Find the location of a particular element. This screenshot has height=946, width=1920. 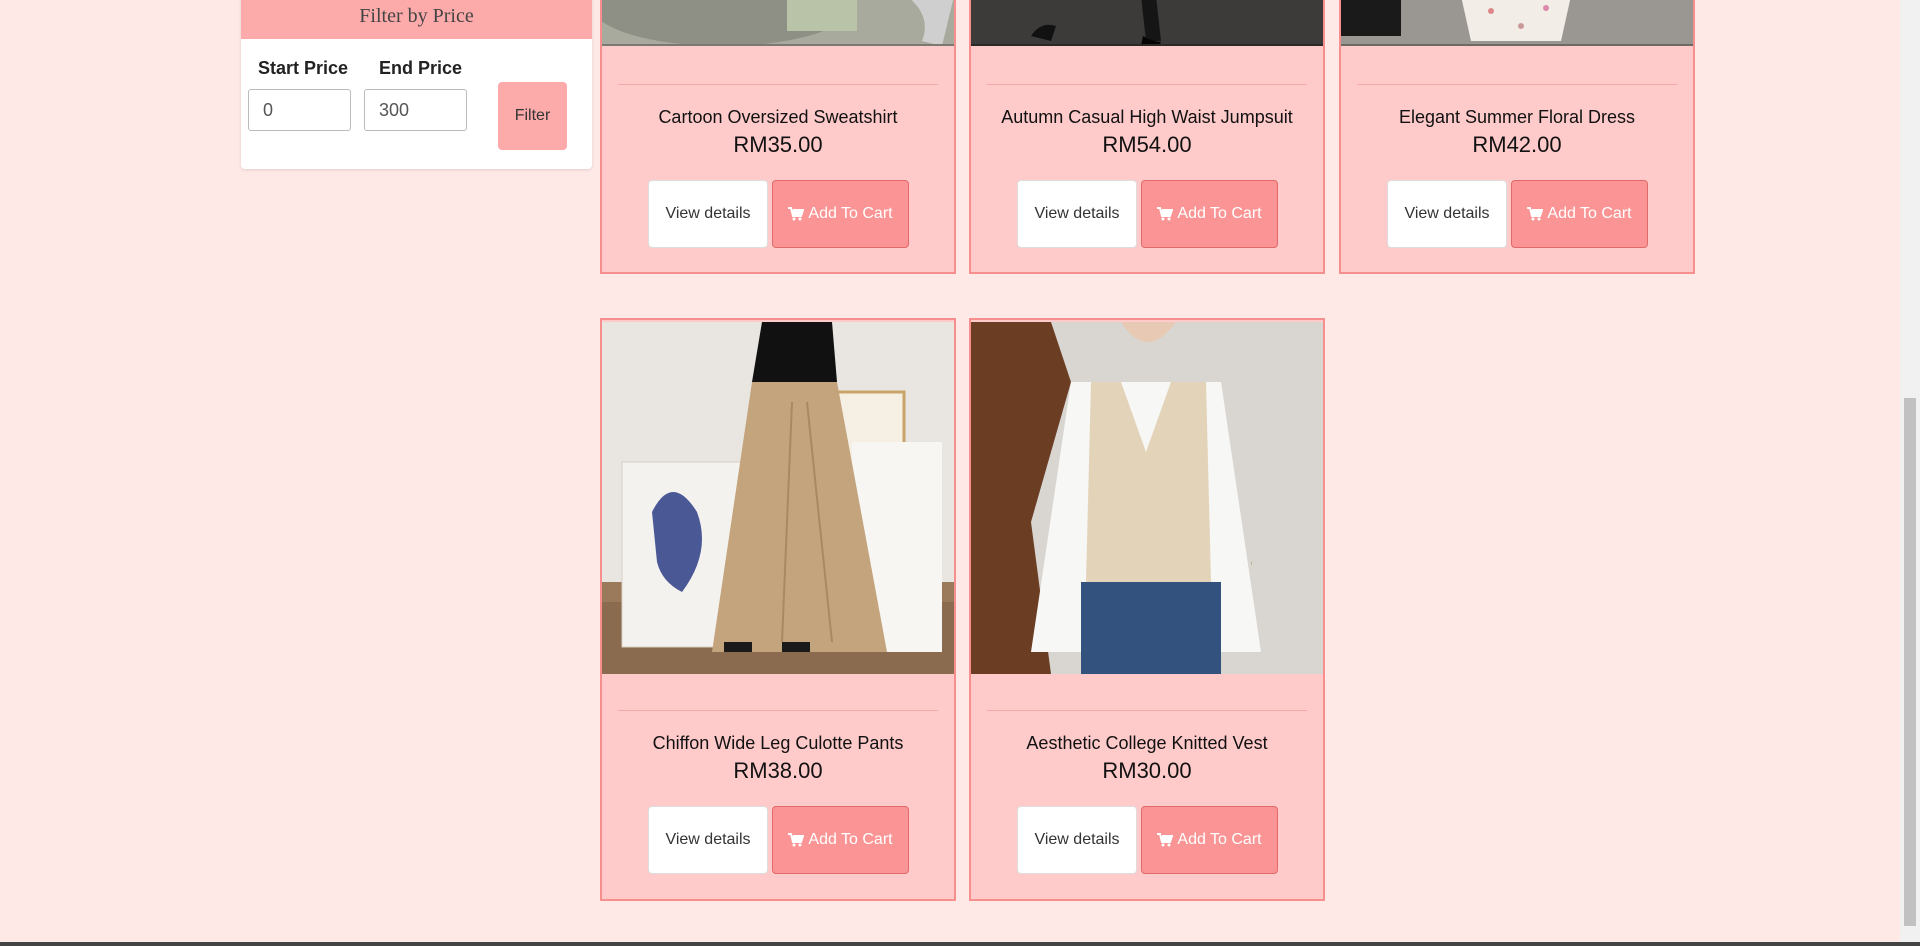

filter-button: Filter is located at coordinates (532, 116).